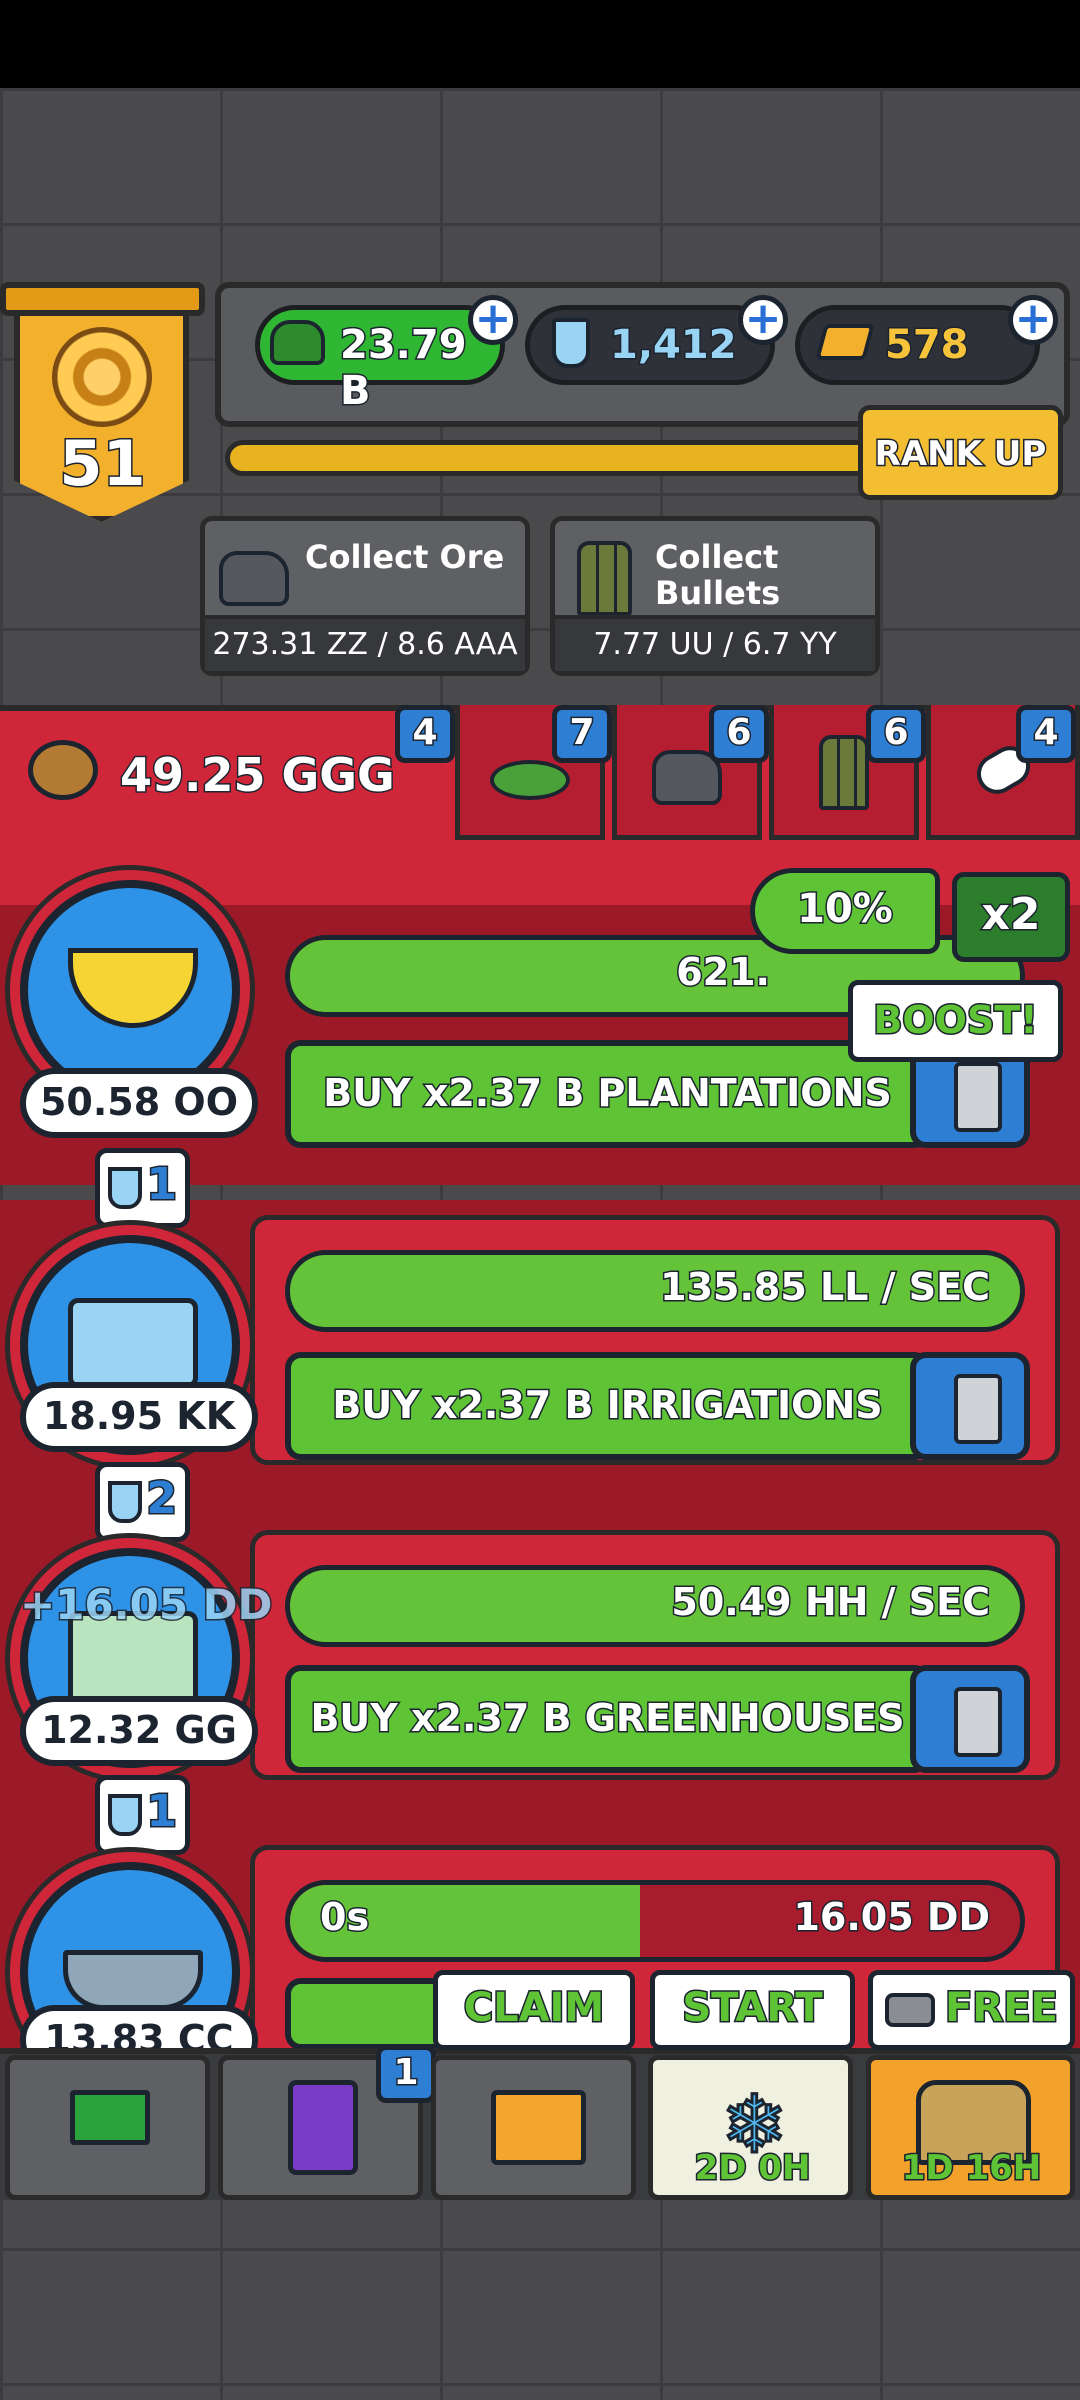  Describe the element at coordinates (365, 596) in the screenshot. I see `collect-ore-box: Collect Ore 273.31 ZZ / 8.6 AAA` at that location.